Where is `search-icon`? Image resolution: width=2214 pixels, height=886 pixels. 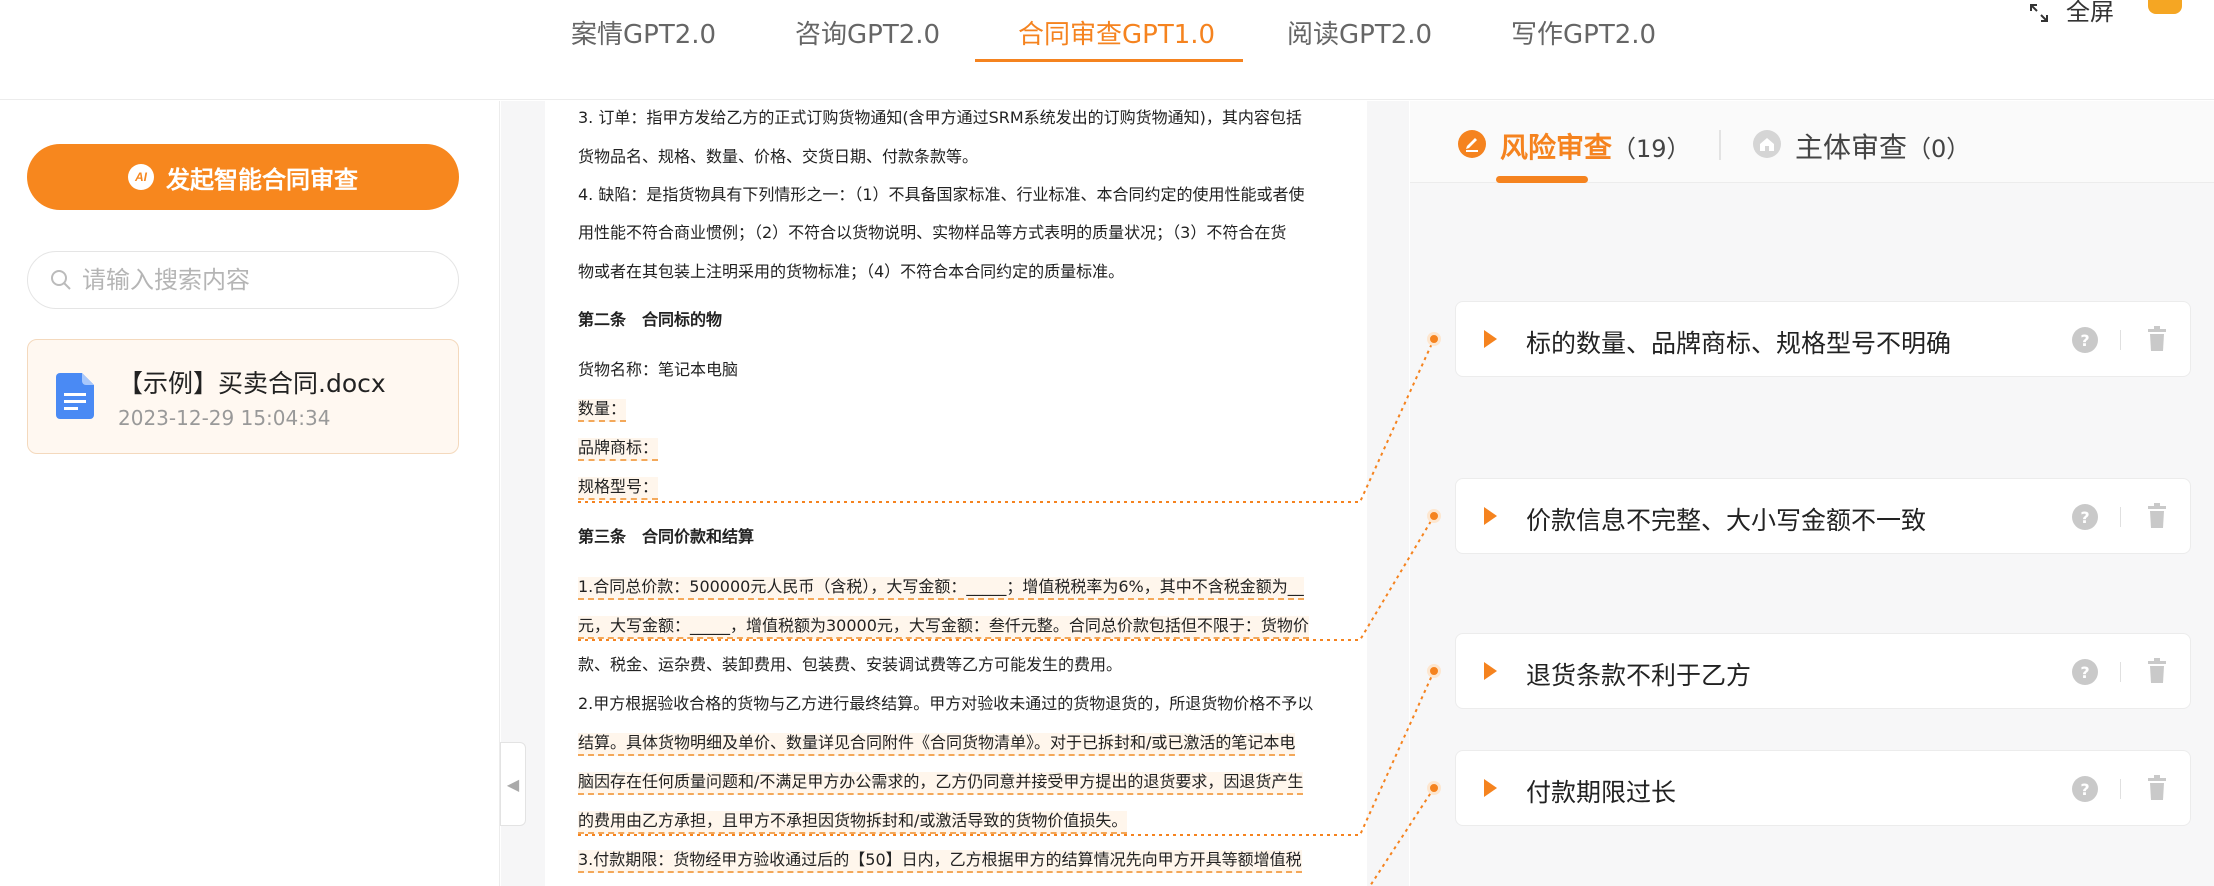 search-icon is located at coordinates (61, 280).